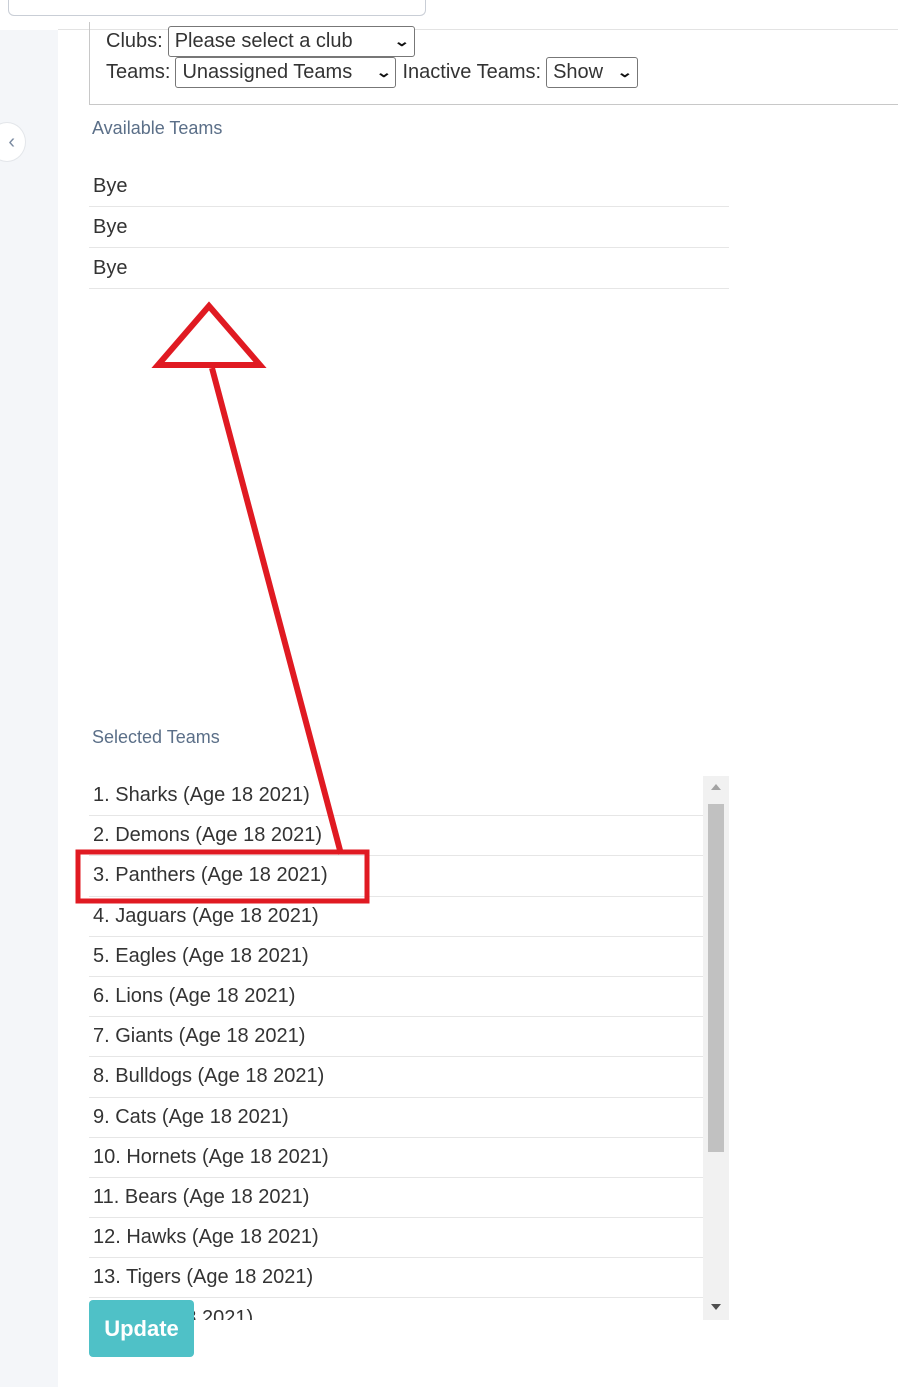 This screenshot has height=1387, width=898. What do you see at coordinates (156, 737) in the screenshot?
I see `selected-teams-heading: Selected Teams` at bounding box center [156, 737].